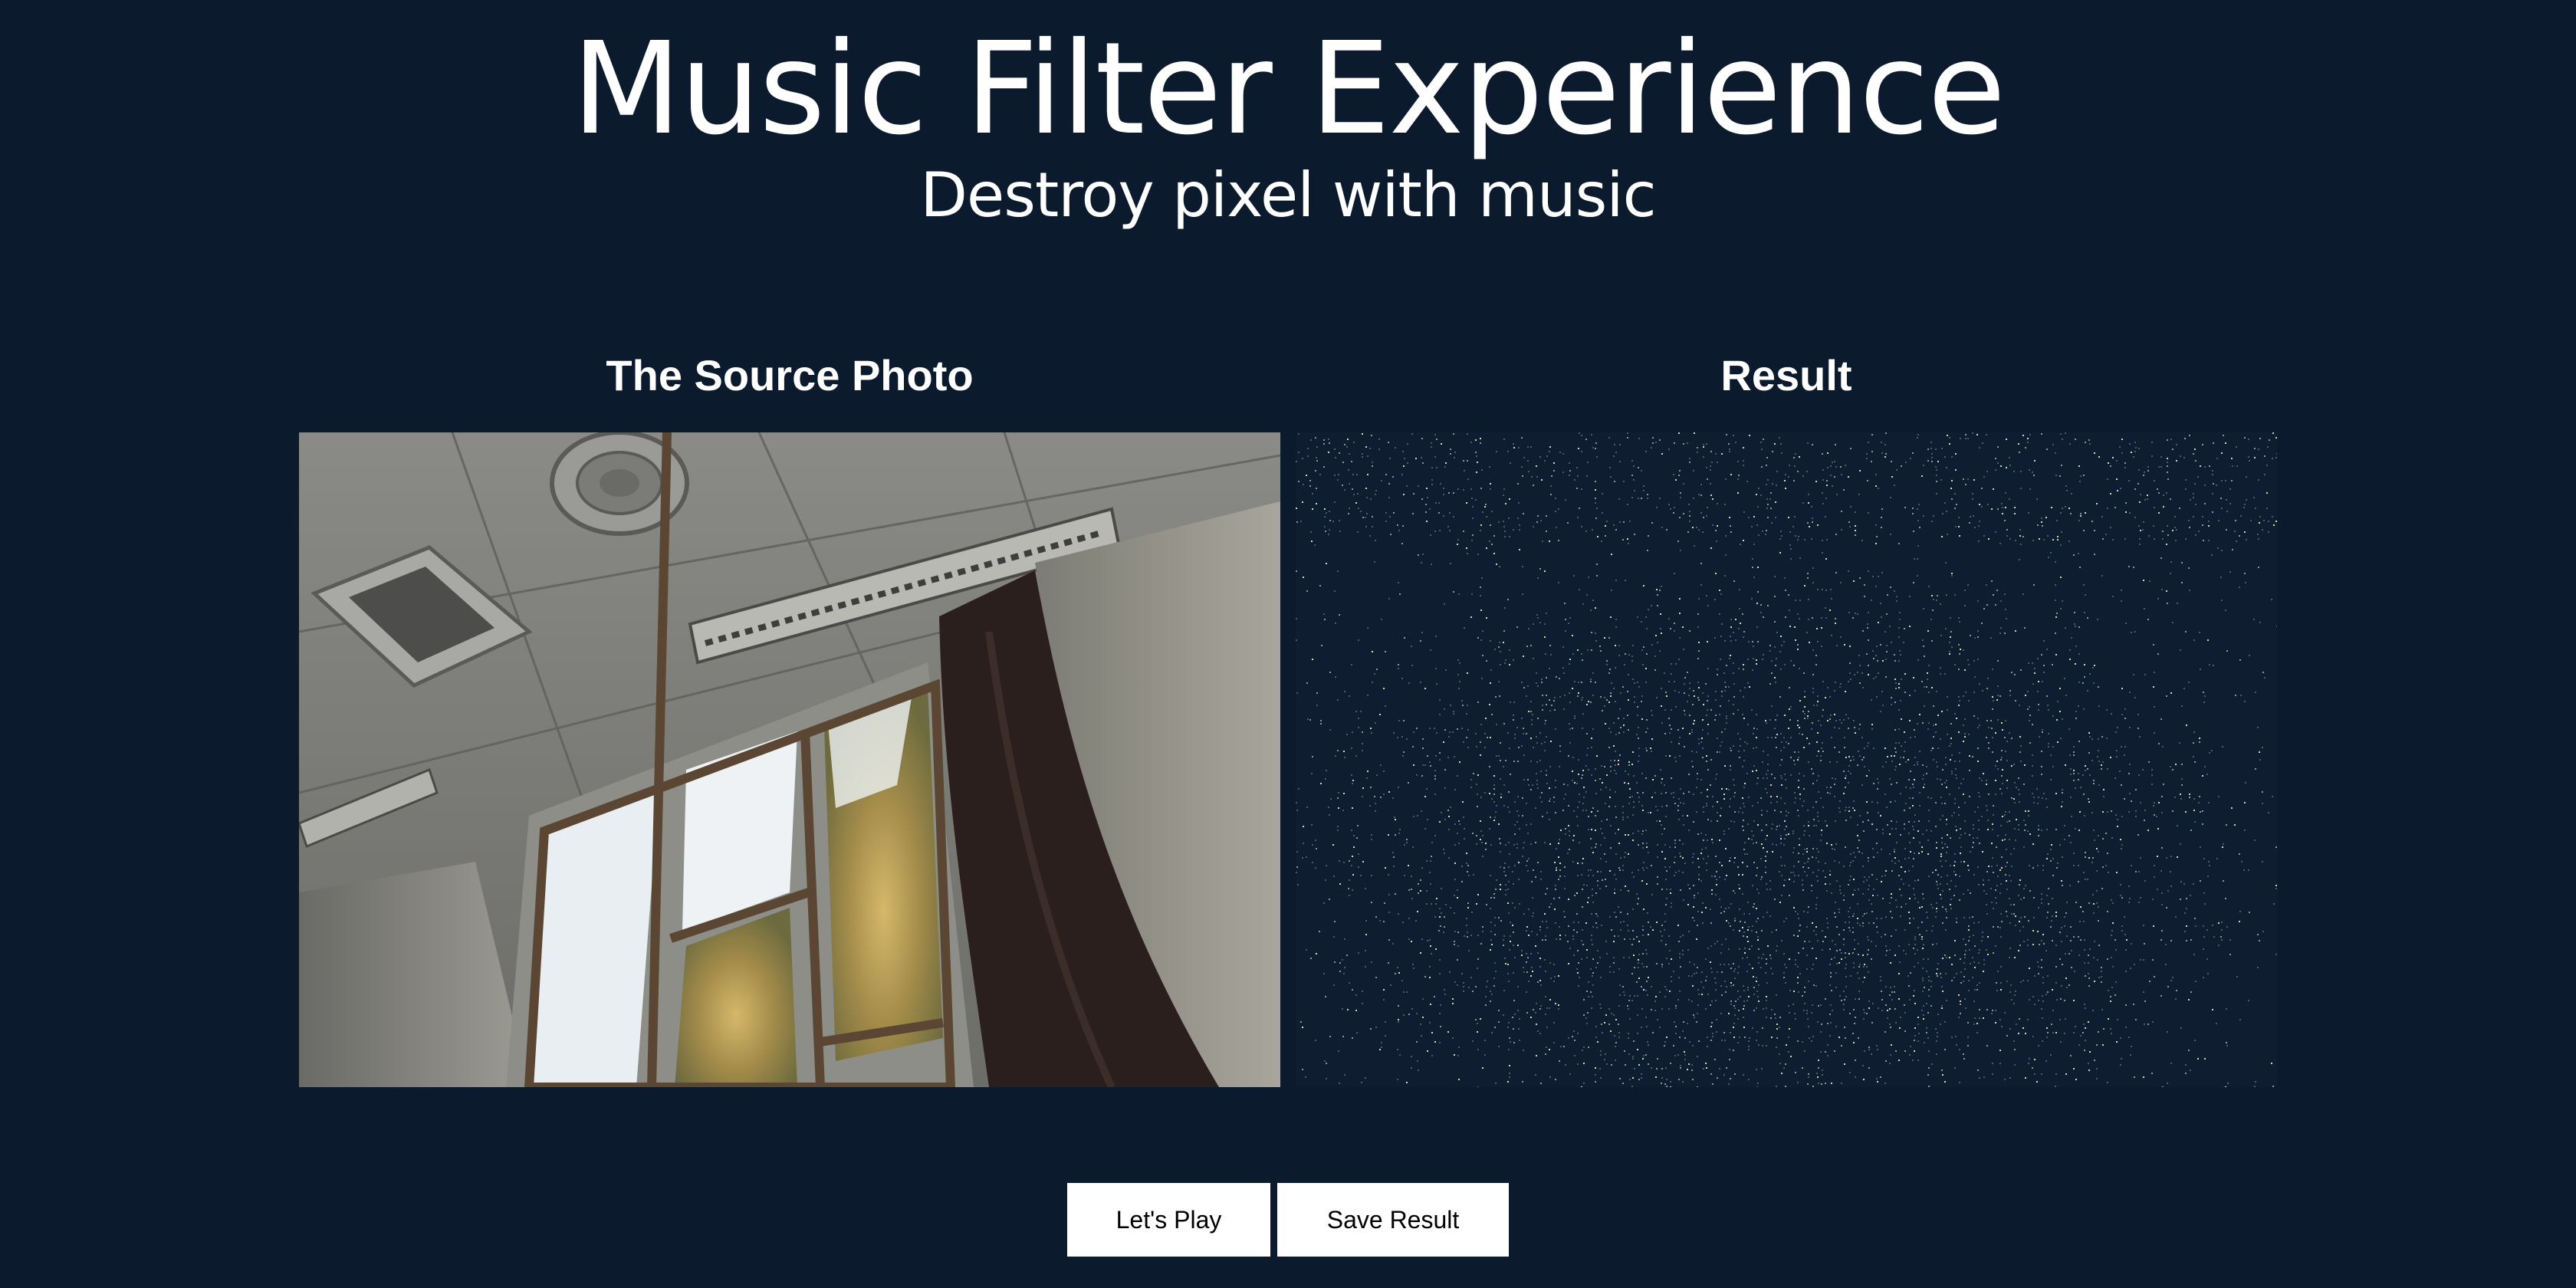  What do you see at coordinates (1393, 1220) in the screenshot?
I see `save-result-button: Save Result` at bounding box center [1393, 1220].